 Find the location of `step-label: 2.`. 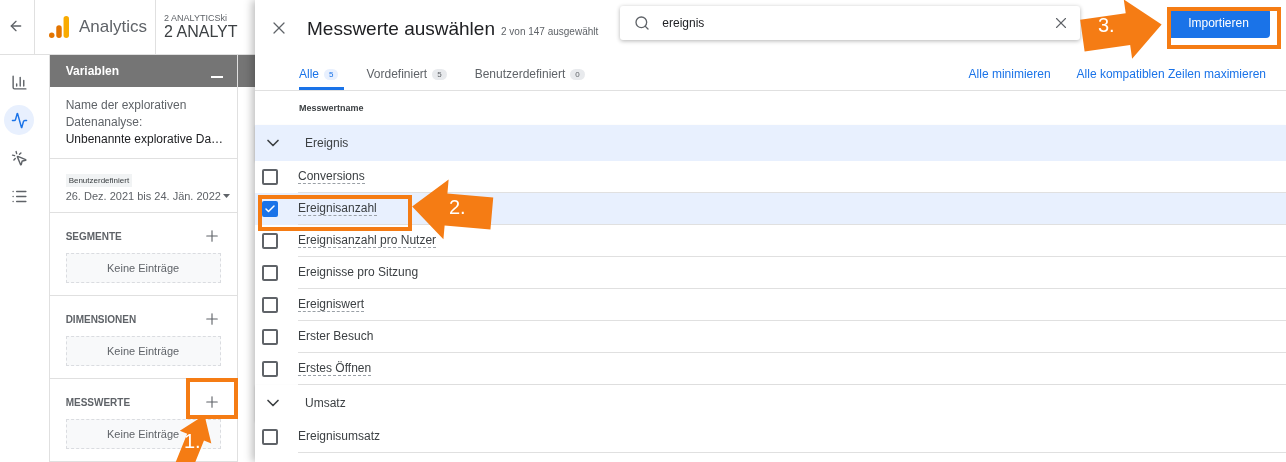

step-label: 2. is located at coordinates (457, 207).